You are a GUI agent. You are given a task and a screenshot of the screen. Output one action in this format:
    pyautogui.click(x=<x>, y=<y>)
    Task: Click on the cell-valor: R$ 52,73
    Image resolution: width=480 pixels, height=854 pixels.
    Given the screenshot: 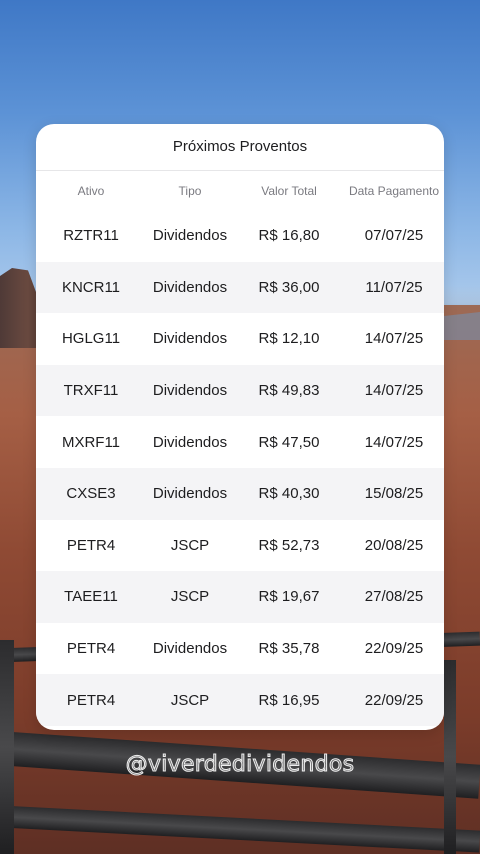 What is the action you would take?
    pyautogui.click(x=289, y=545)
    